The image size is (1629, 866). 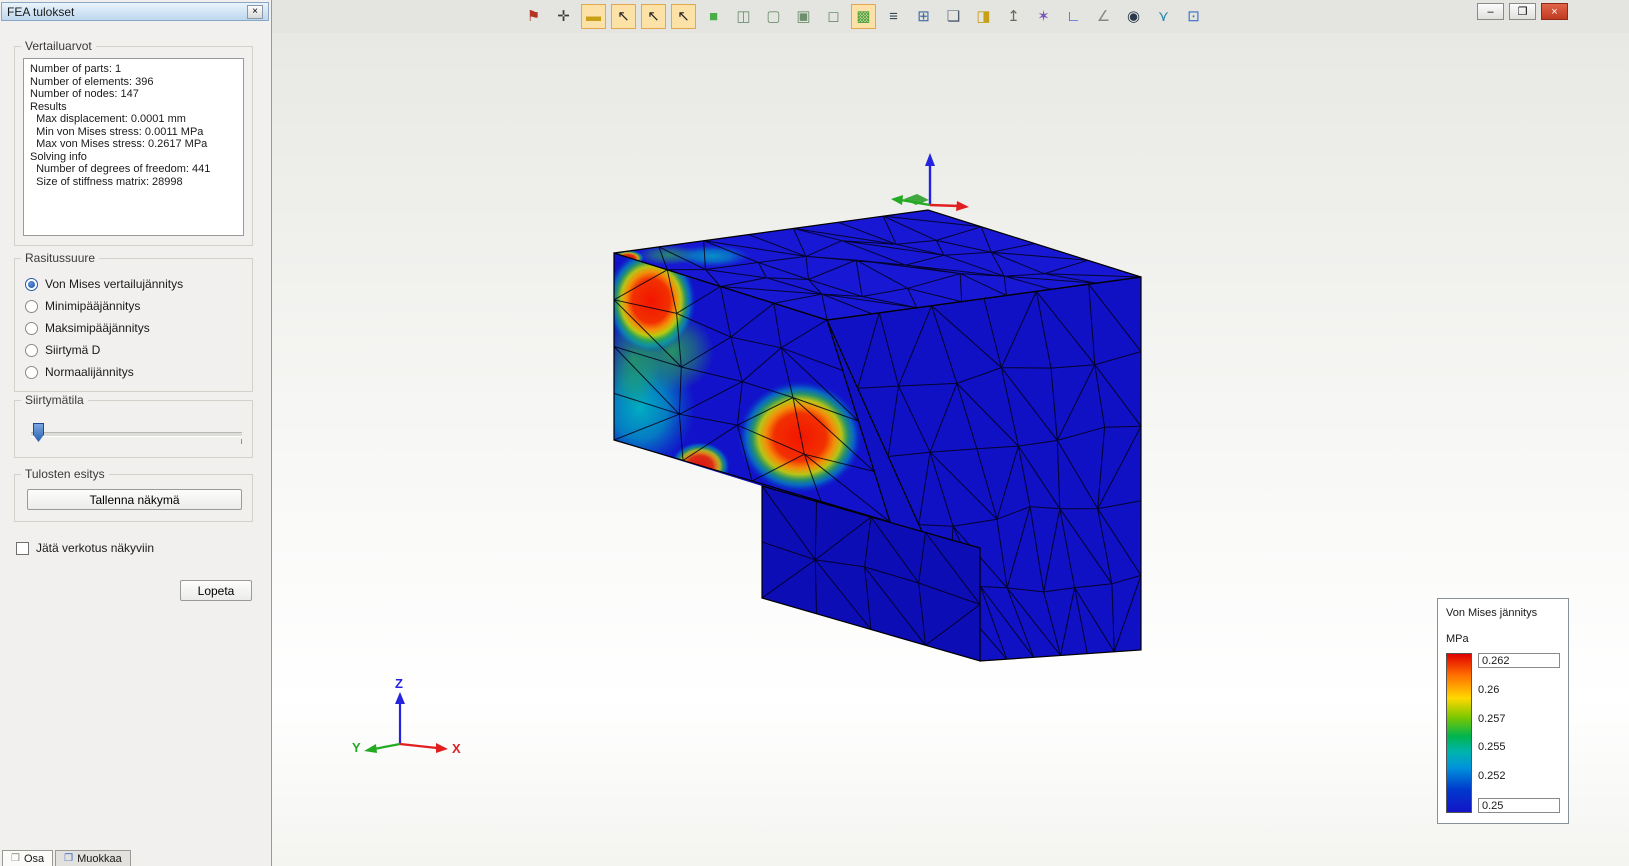 What do you see at coordinates (1043, 16) in the screenshot?
I see `magic-wand-icon: ✶` at bounding box center [1043, 16].